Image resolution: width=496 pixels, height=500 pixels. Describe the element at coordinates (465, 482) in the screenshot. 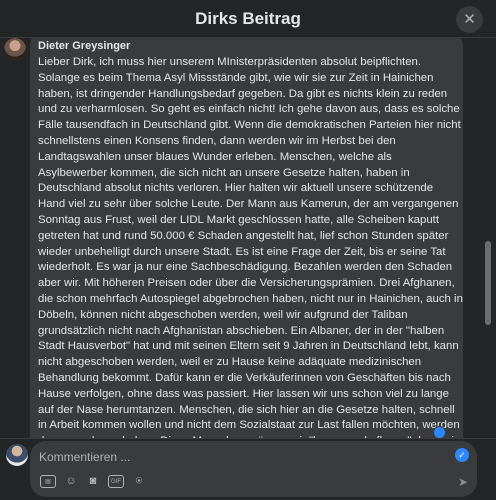

I see `send-icon: ➤` at that location.